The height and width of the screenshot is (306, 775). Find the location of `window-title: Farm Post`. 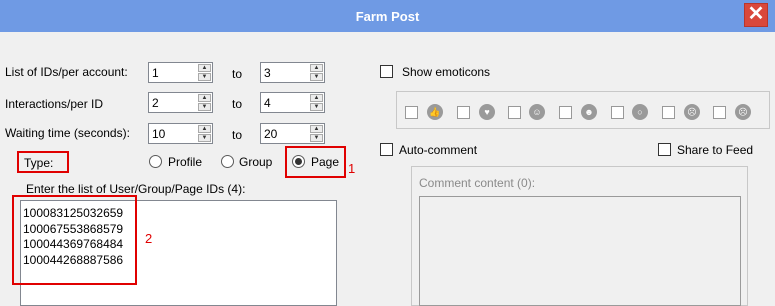

window-title: Farm Post is located at coordinates (387, 16).